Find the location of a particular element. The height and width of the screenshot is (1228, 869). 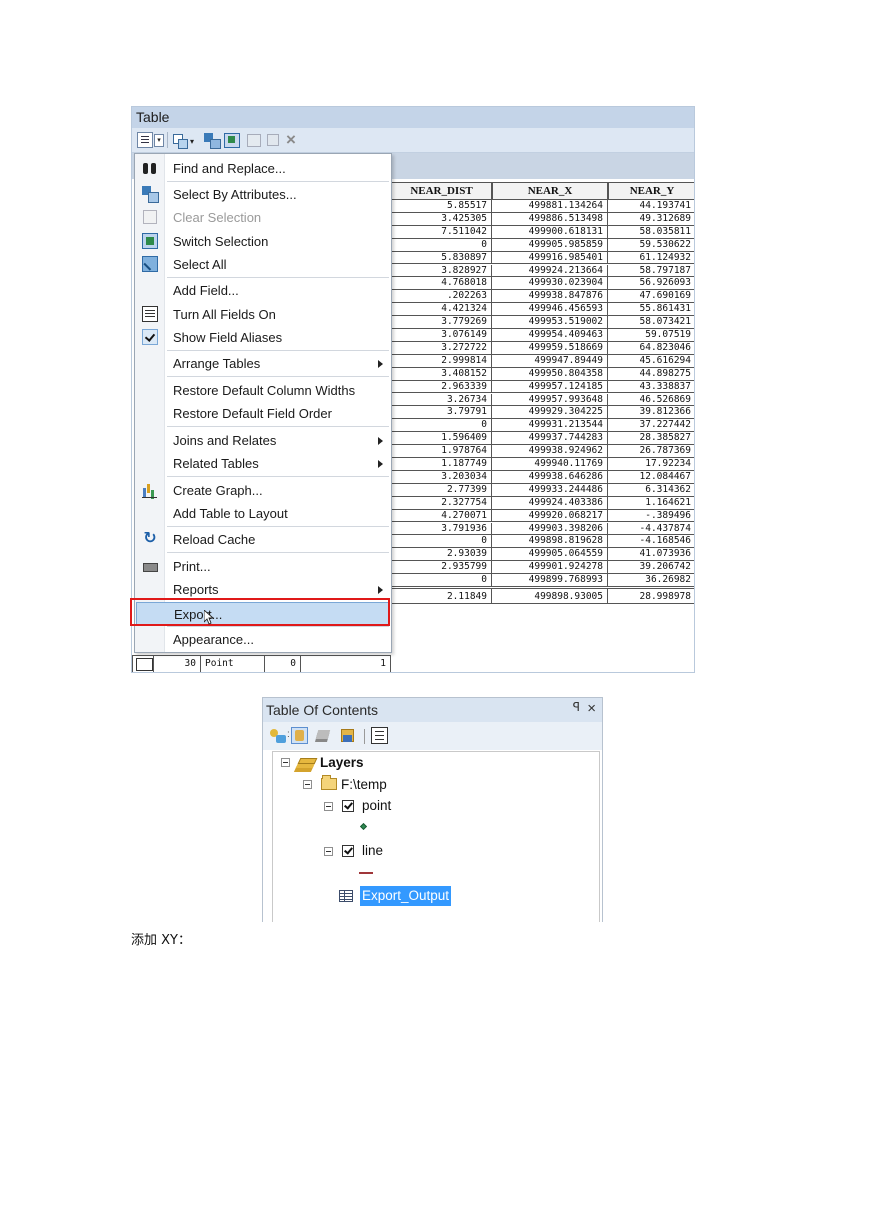

column-header-near-x: NEAR_X is located at coordinates (550, 191).